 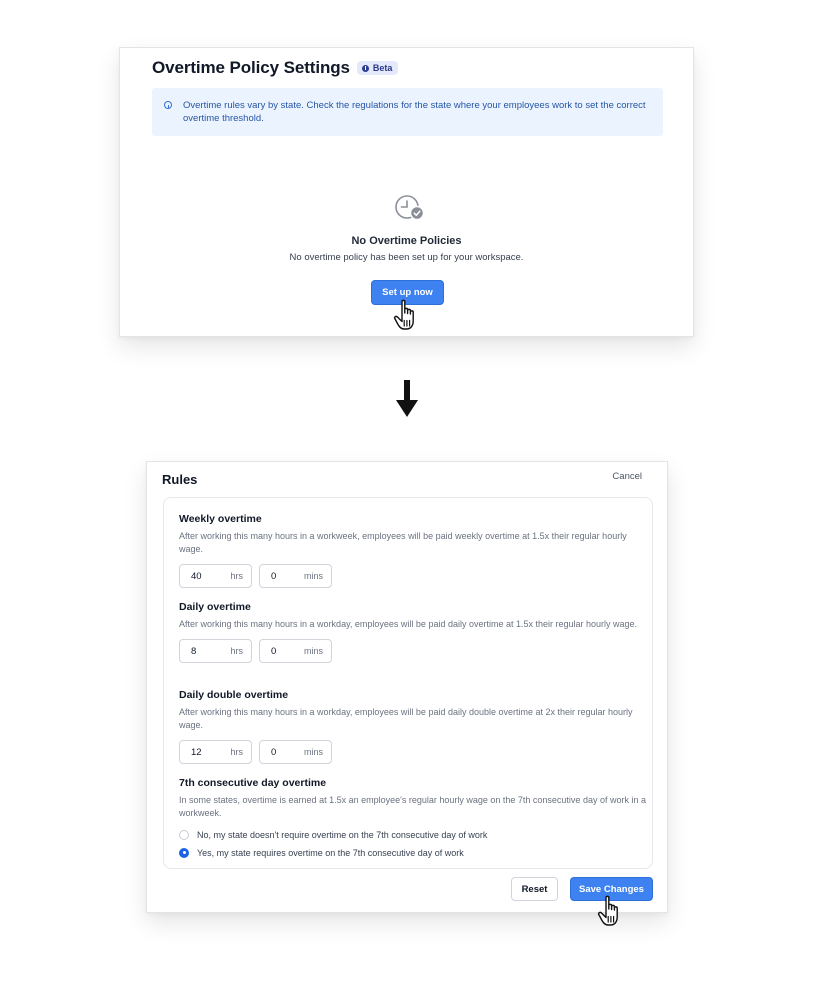 What do you see at coordinates (215, 607) in the screenshot?
I see `daily-overtime-title: Daily overtime` at bounding box center [215, 607].